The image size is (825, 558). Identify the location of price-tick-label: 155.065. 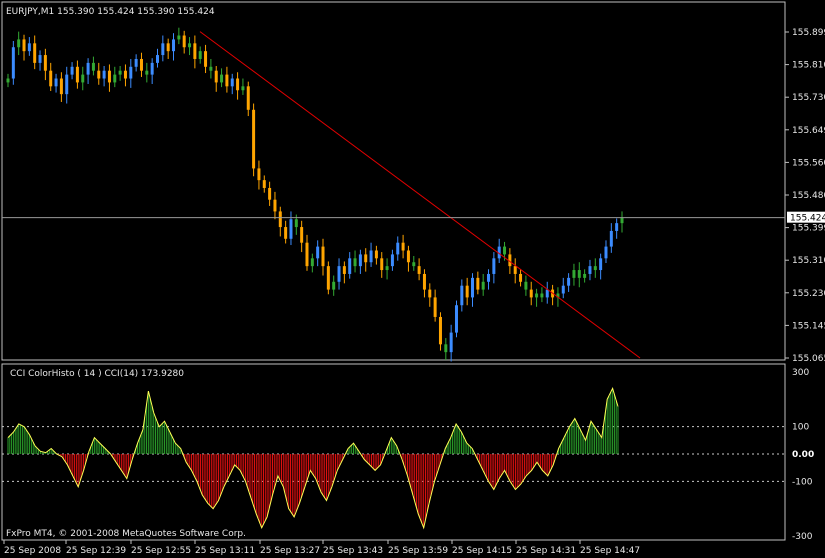
(808, 359).